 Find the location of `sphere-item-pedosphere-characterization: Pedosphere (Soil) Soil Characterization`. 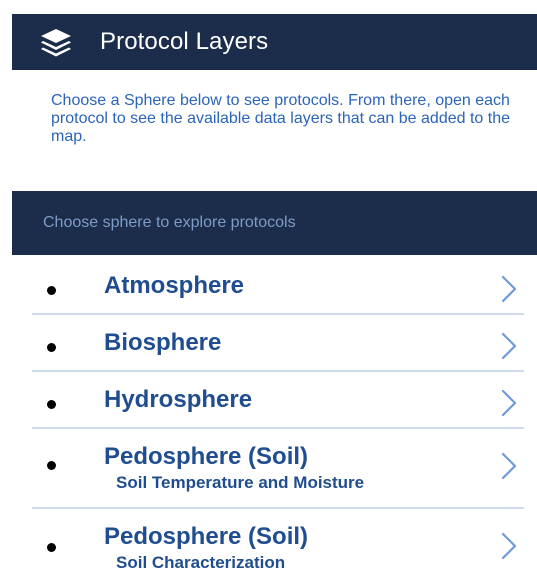

sphere-item-pedosphere-characterization: Pedosphere (Soil) Soil Characterization is located at coordinates (278, 545).